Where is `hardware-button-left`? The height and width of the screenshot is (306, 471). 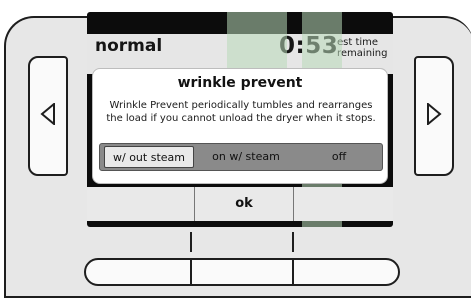
hardware-button-left is located at coordinates (138, 272).